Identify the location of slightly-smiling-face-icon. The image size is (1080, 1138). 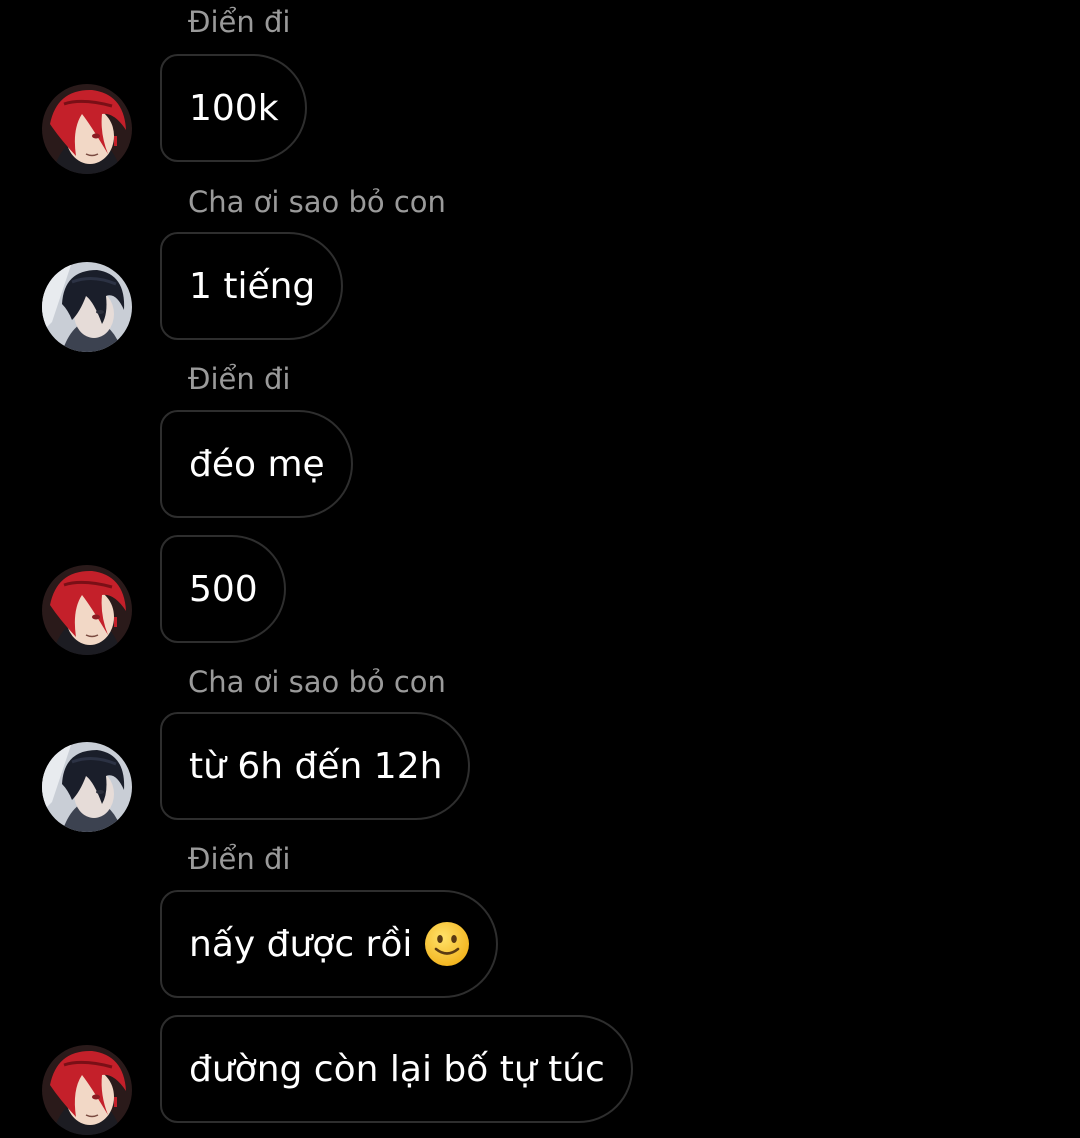
(447, 944).